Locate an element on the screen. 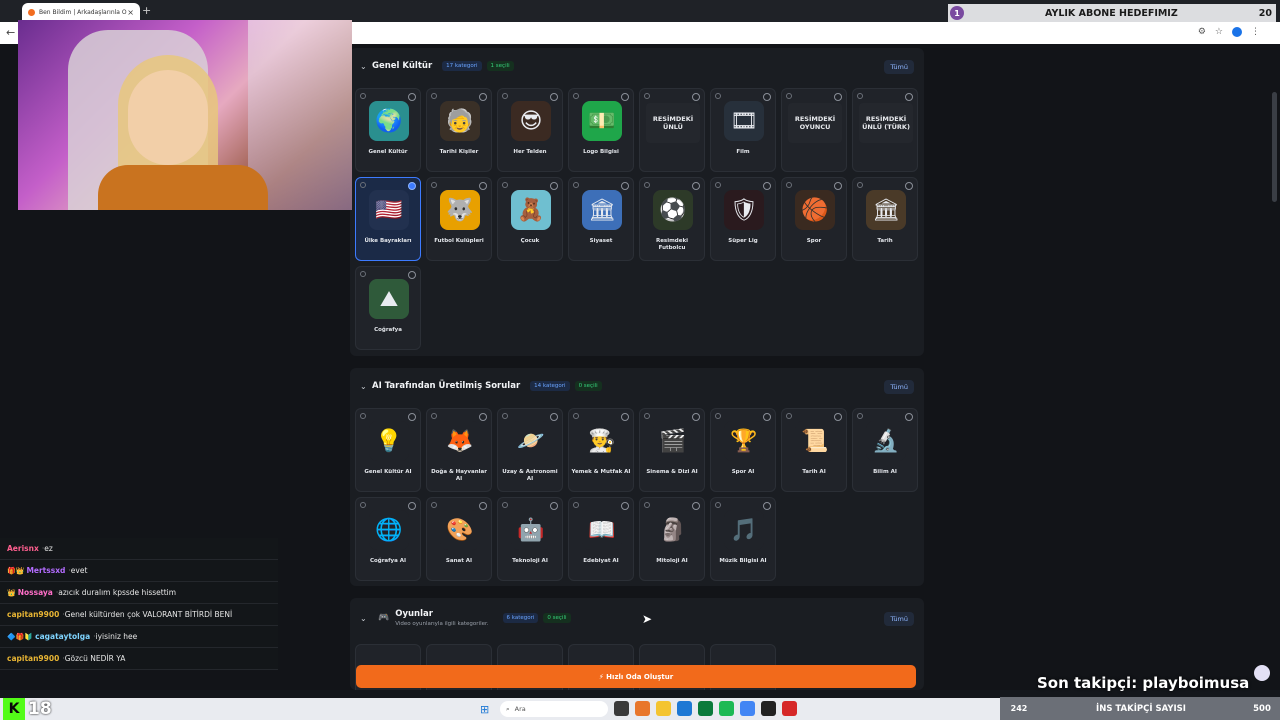 The image size is (1280, 720). category-card: 🎞 Film is located at coordinates (743, 130).